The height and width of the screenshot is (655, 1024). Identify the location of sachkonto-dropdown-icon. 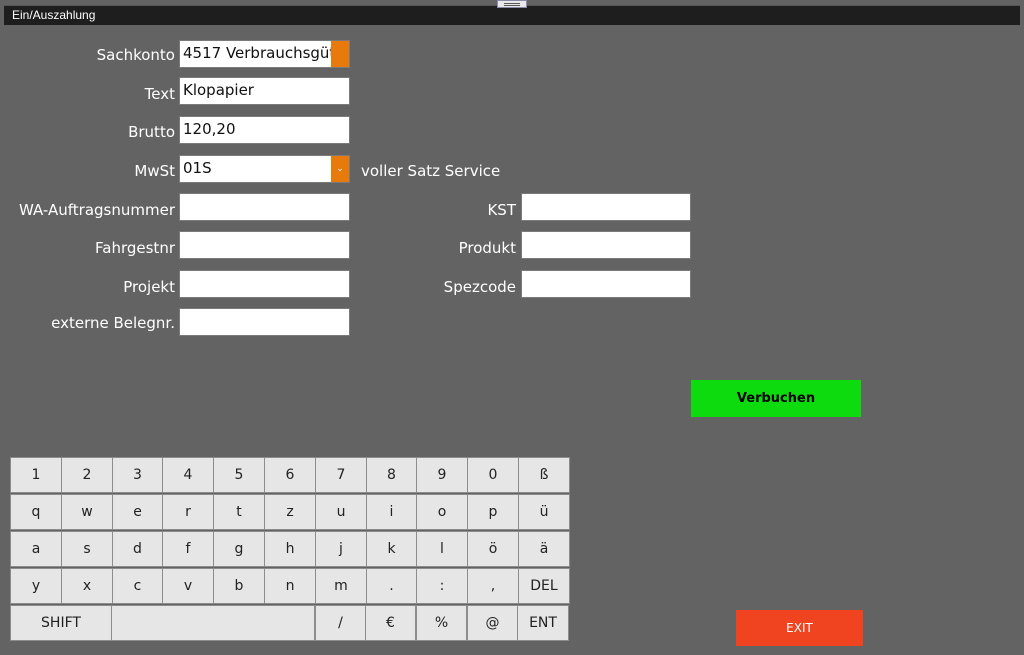
(340, 54).